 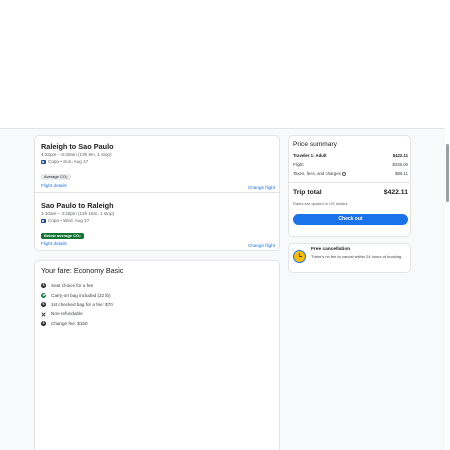 I want to click on trip-total-row: Trip total $422.11, so click(x=350, y=193).